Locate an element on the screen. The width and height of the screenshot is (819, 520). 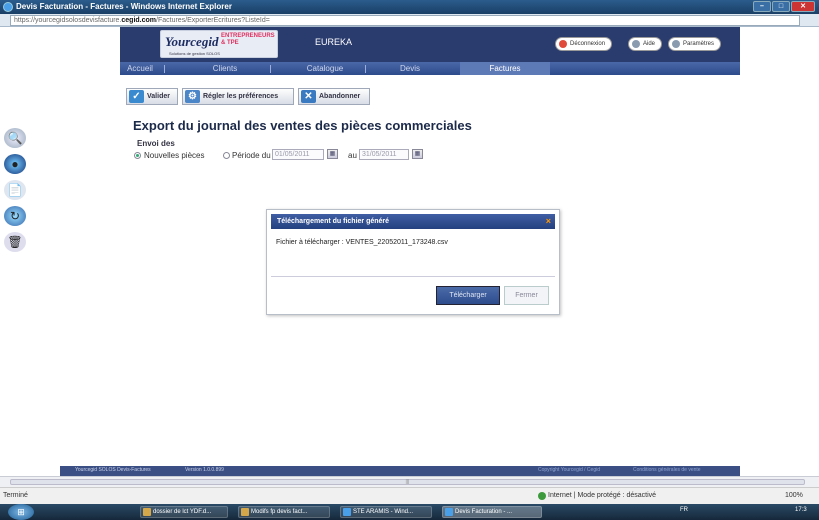
dialog-titlebar: Téléchargement du fichier généré × is located at coordinates (413, 221).